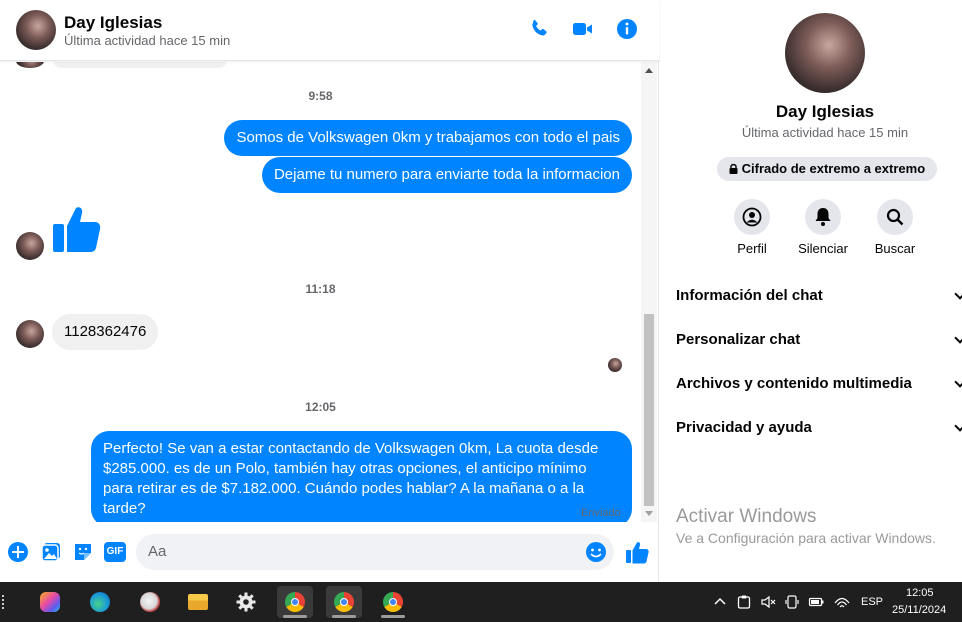 The height and width of the screenshot is (622, 962). What do you see at coordinates (833, 168) in the screenshot?
I see `encryption-label: Cifrado de extremo a extremo` at bounding box center [833, 168].